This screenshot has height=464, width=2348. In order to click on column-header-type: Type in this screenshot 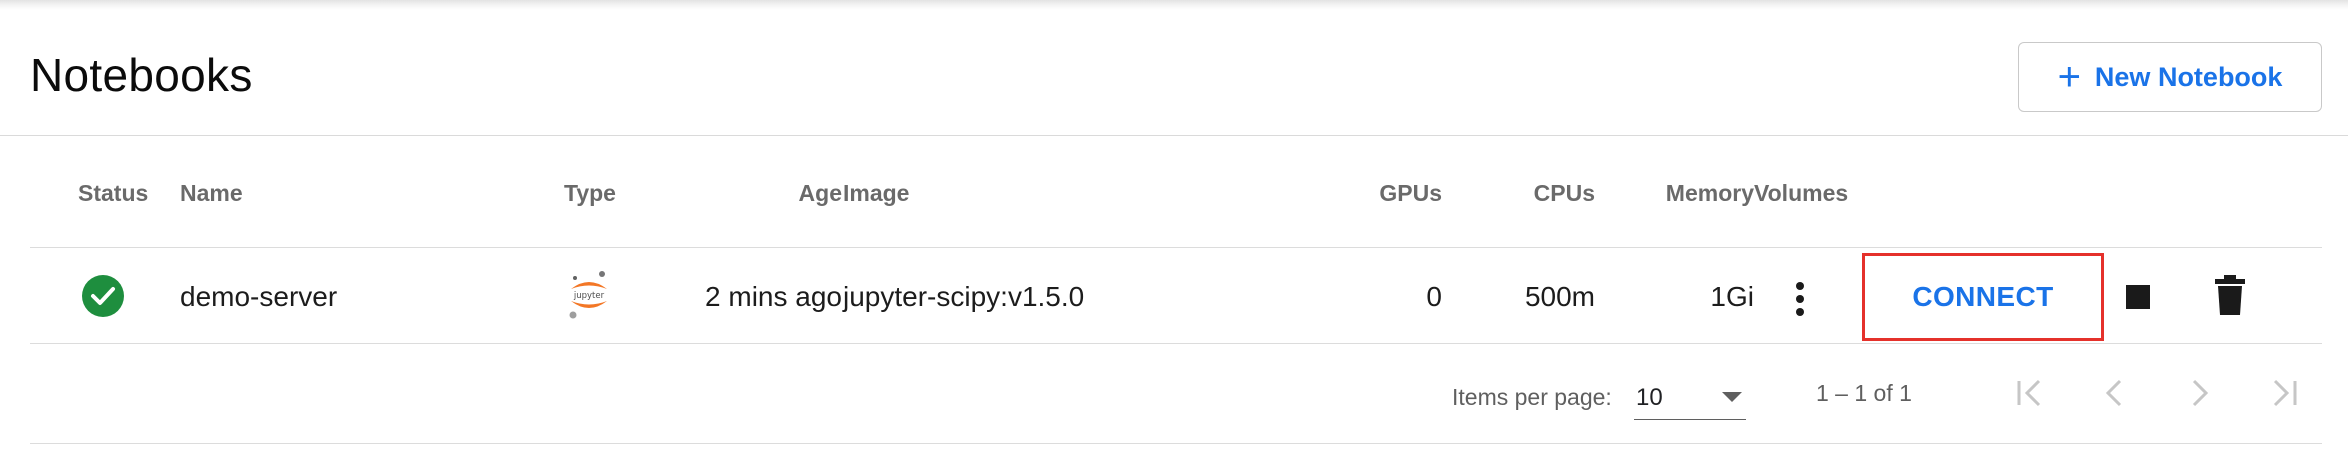, I will do `click(590, 193)`.